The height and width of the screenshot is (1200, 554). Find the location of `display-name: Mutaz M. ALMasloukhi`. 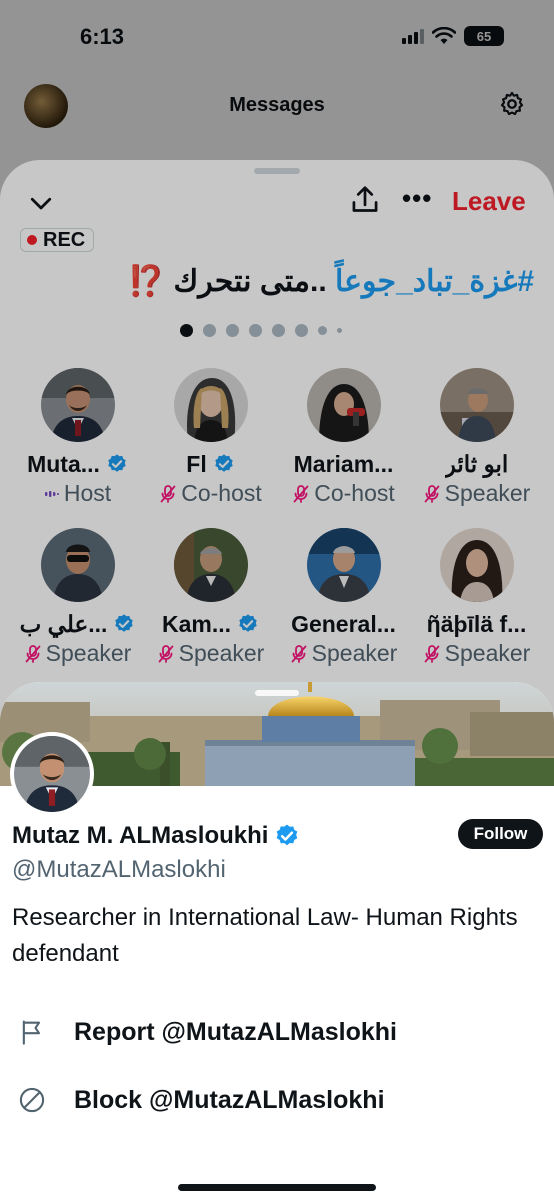

display-name: Mutaz M. ALMasloukhi is located at coordinates (140, 835).